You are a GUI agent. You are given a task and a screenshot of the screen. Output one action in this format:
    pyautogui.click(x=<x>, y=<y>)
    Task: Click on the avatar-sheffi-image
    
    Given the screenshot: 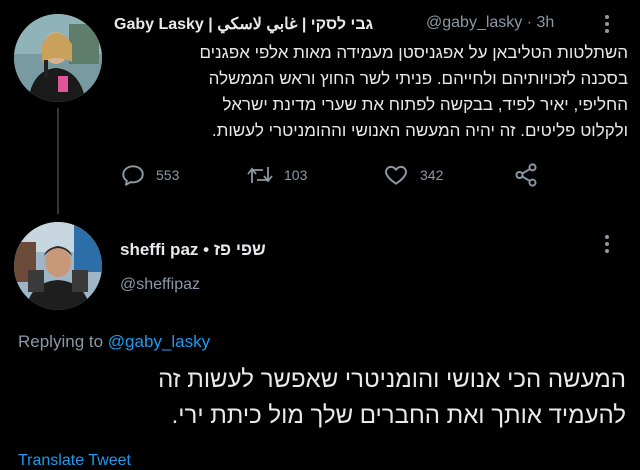 What is the action you would take?
    pyautogui.click(x=58, y=266)
    